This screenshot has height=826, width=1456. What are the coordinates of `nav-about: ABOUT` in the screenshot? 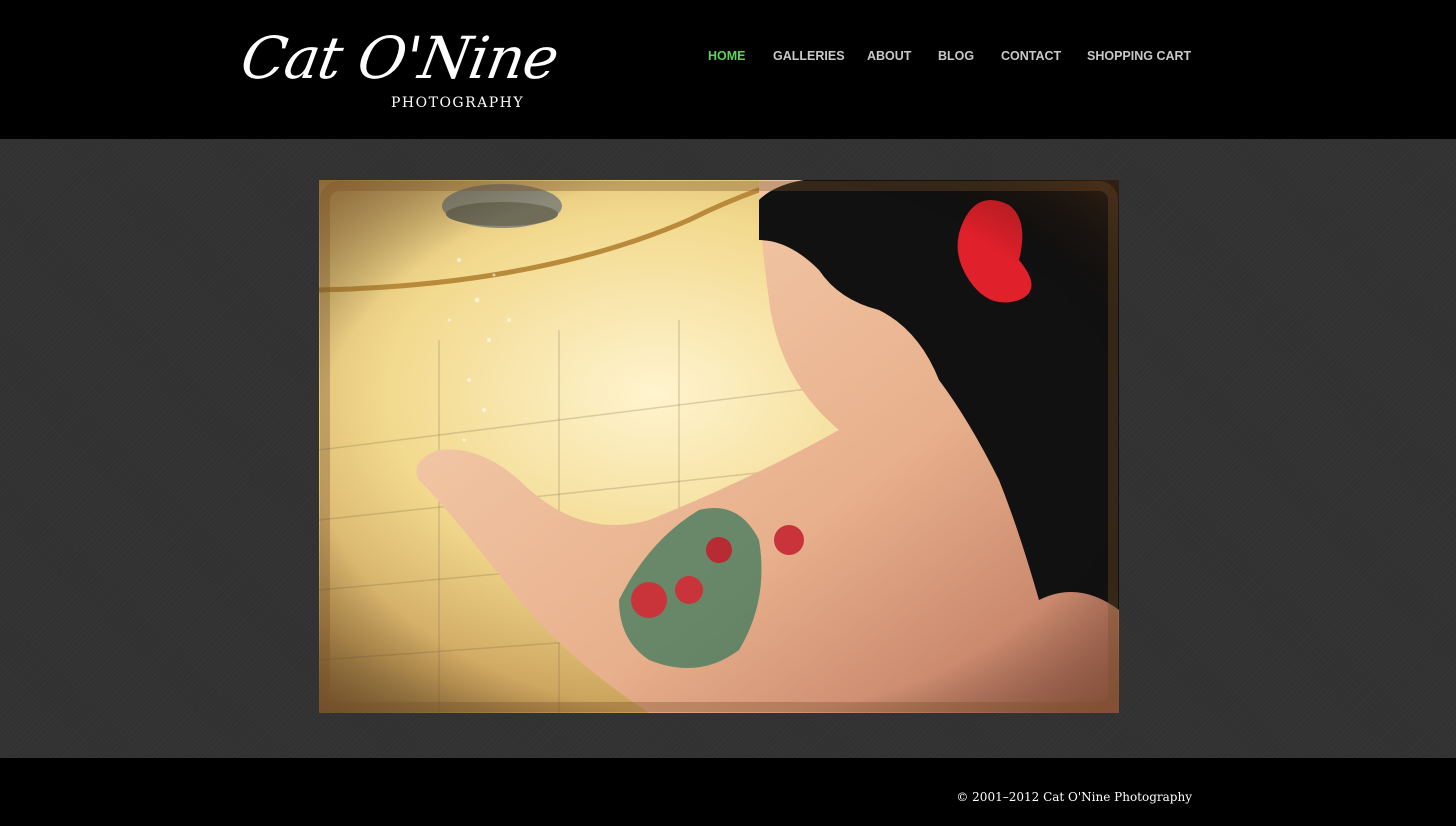 It's located at (889, 56).